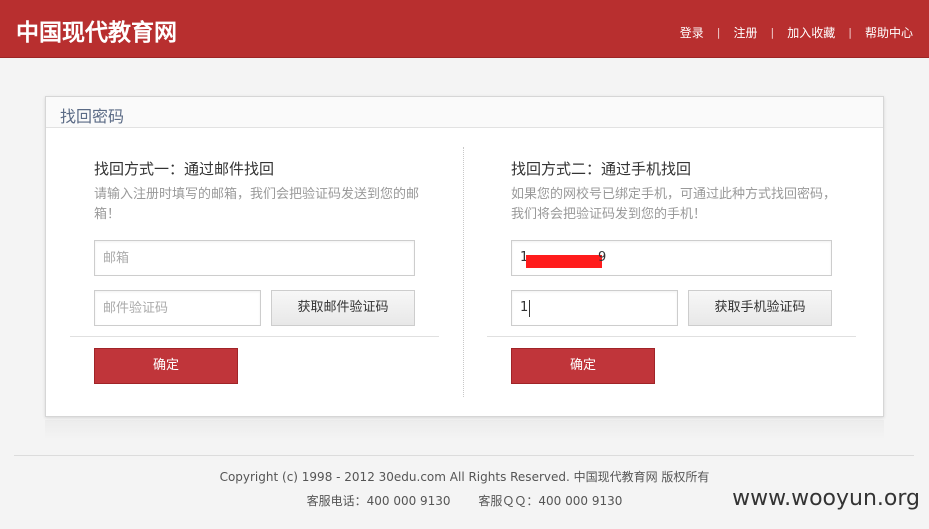 Image resolution: width=929 pixels, height=529 pixels. What do you see at coordinates (760, 308) in the screenshot?
I see `get-phone-code-button: 获取手机验证码` at bounding box center [760, 308].